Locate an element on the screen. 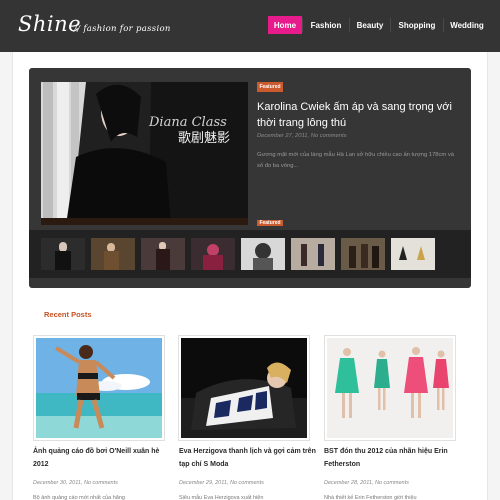 Image resolution: width=500 pixels, height=500 pixels. post-excerpt: Bộ ảnh quảng cáo mới nhất của hãng is located at coordinates (79, 497).